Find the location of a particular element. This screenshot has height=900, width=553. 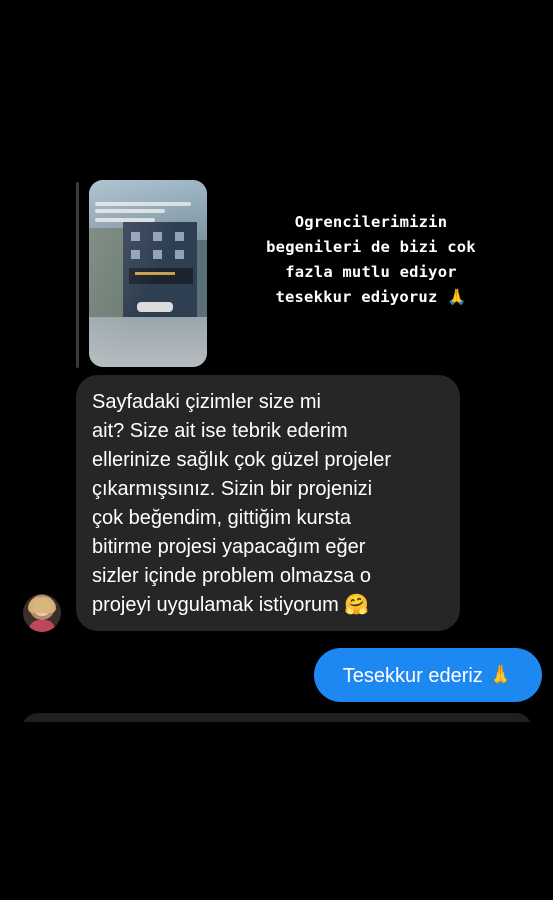

outgoing-message-bubble: Tesekkur ederiz 🙏 is located at coordinates (428, 675).